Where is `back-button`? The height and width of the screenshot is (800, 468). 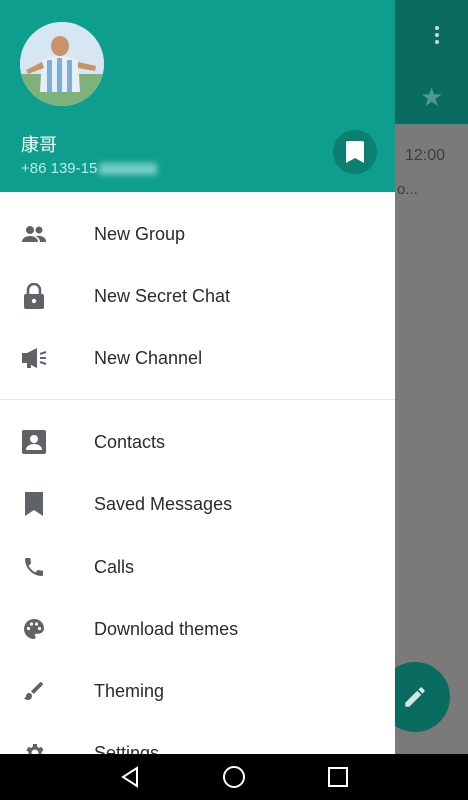 back-button is located at coordinates (130, 777).